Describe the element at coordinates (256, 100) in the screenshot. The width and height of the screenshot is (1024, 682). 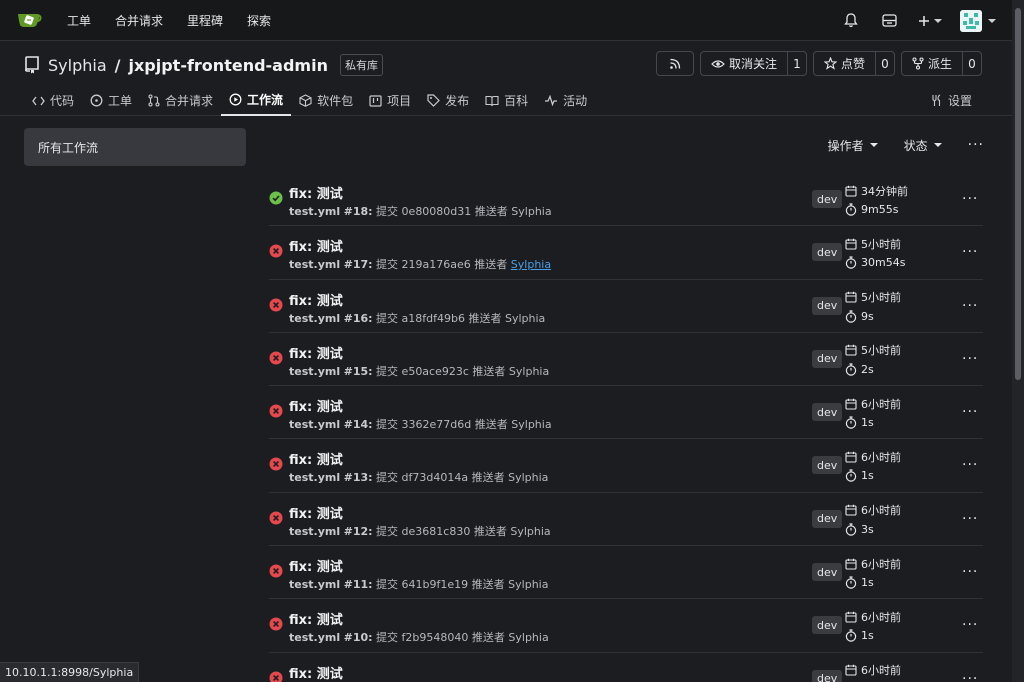
I see `tab-actions: 工作流` at that location.